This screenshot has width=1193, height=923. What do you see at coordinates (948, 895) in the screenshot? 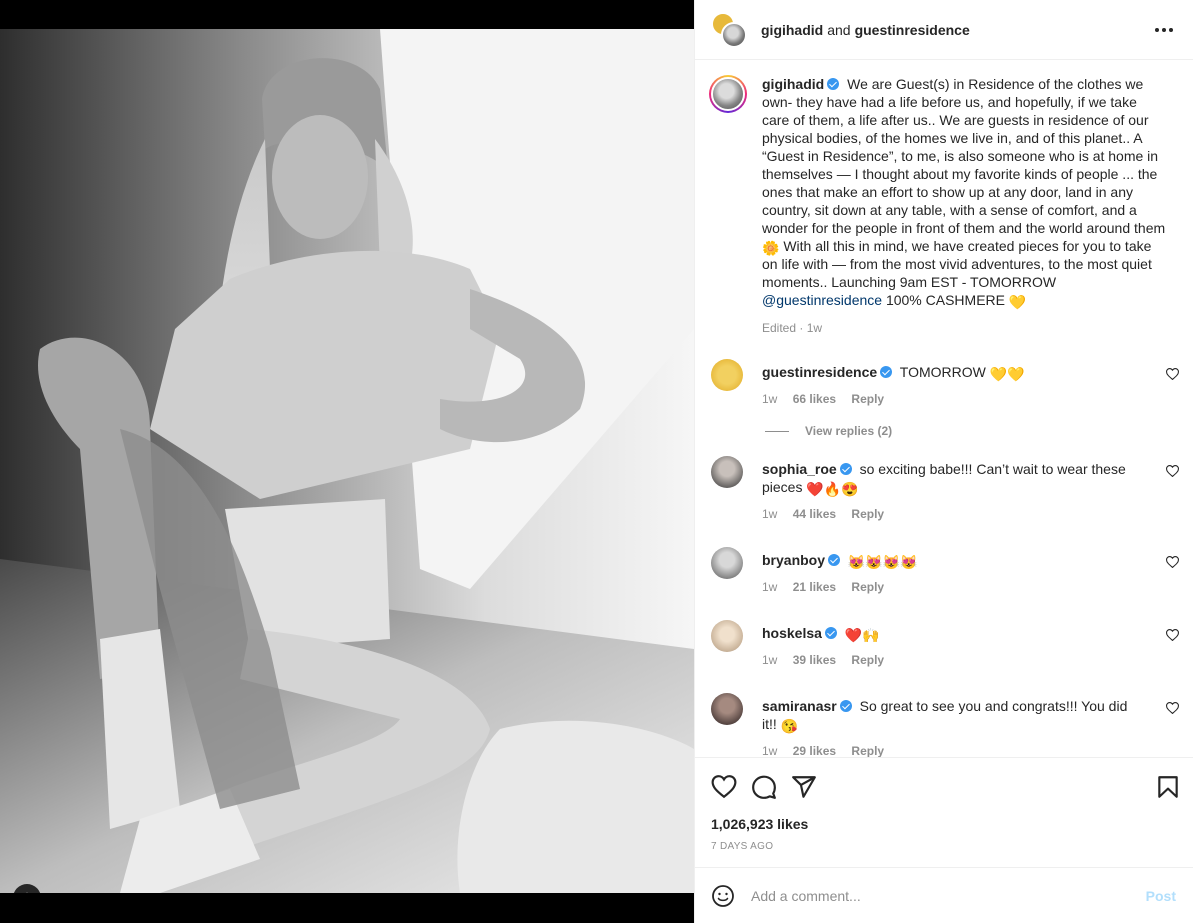
I see `comment-input` at bounding box center [948, 895].